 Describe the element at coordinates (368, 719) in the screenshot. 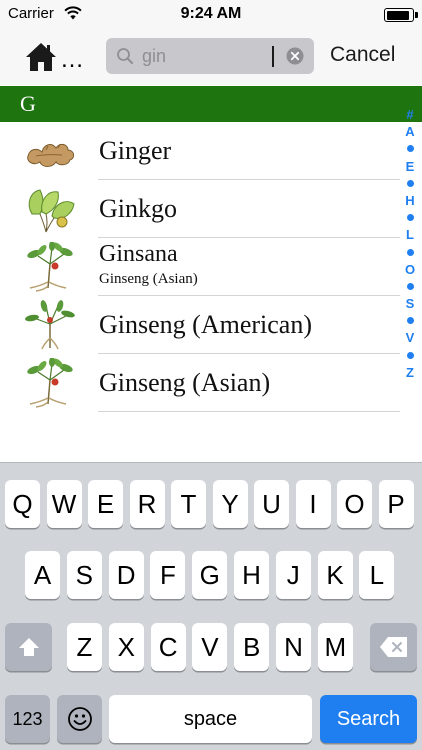

I see `search-key: Search` at that location.